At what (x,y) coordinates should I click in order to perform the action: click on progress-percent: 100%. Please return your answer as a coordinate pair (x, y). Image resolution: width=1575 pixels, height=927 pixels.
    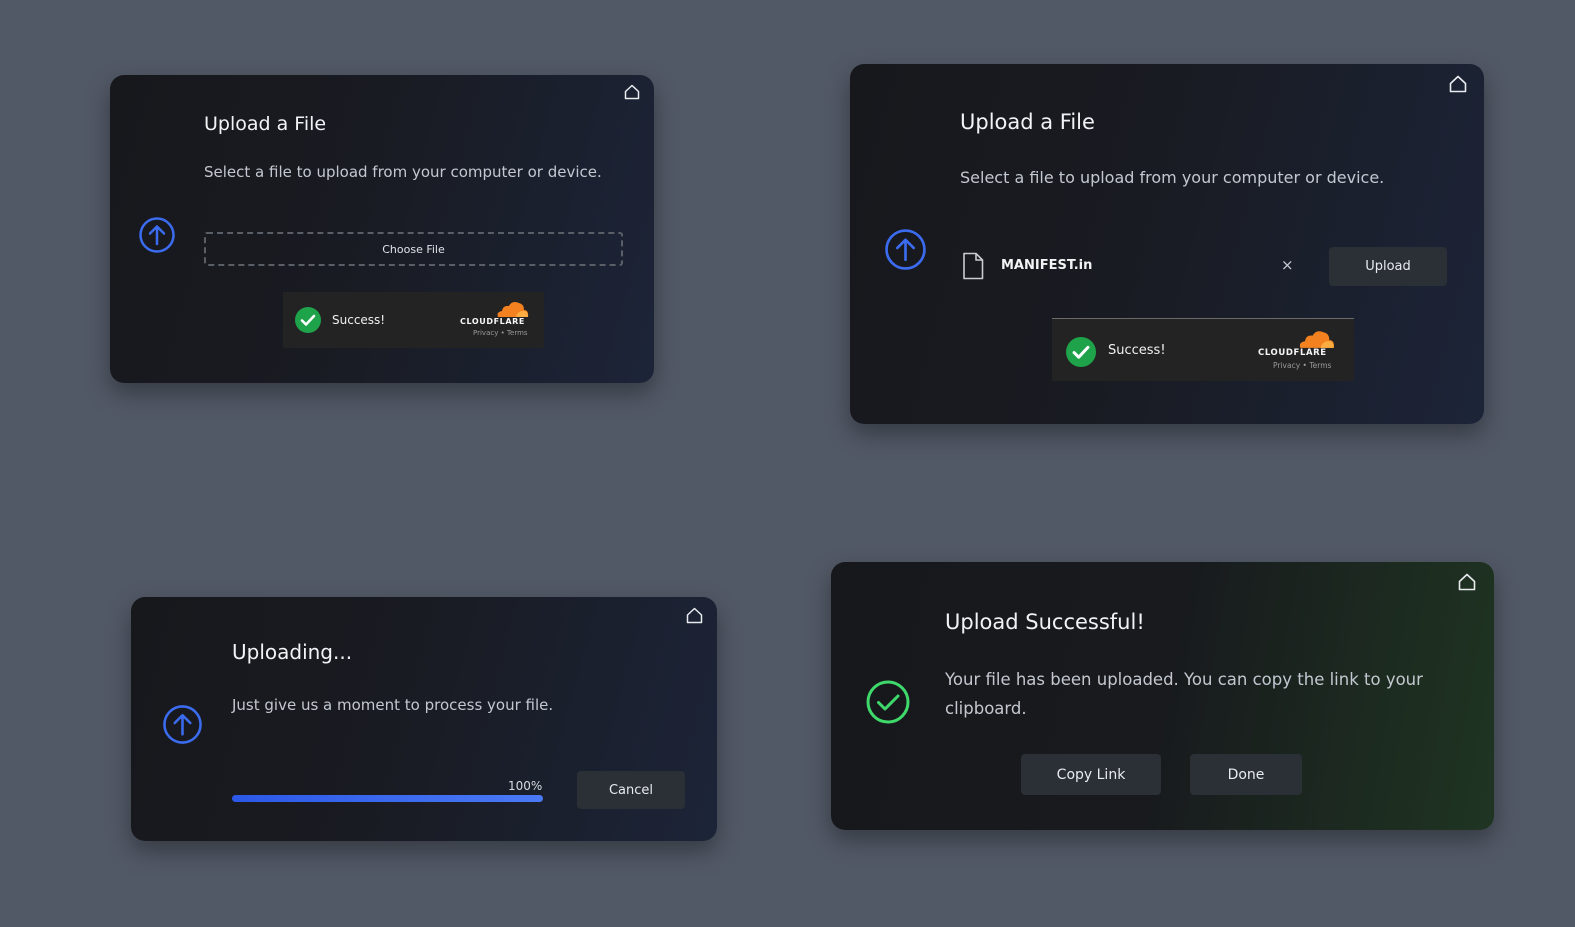
    Looking at the image, I should click on (525, 786).